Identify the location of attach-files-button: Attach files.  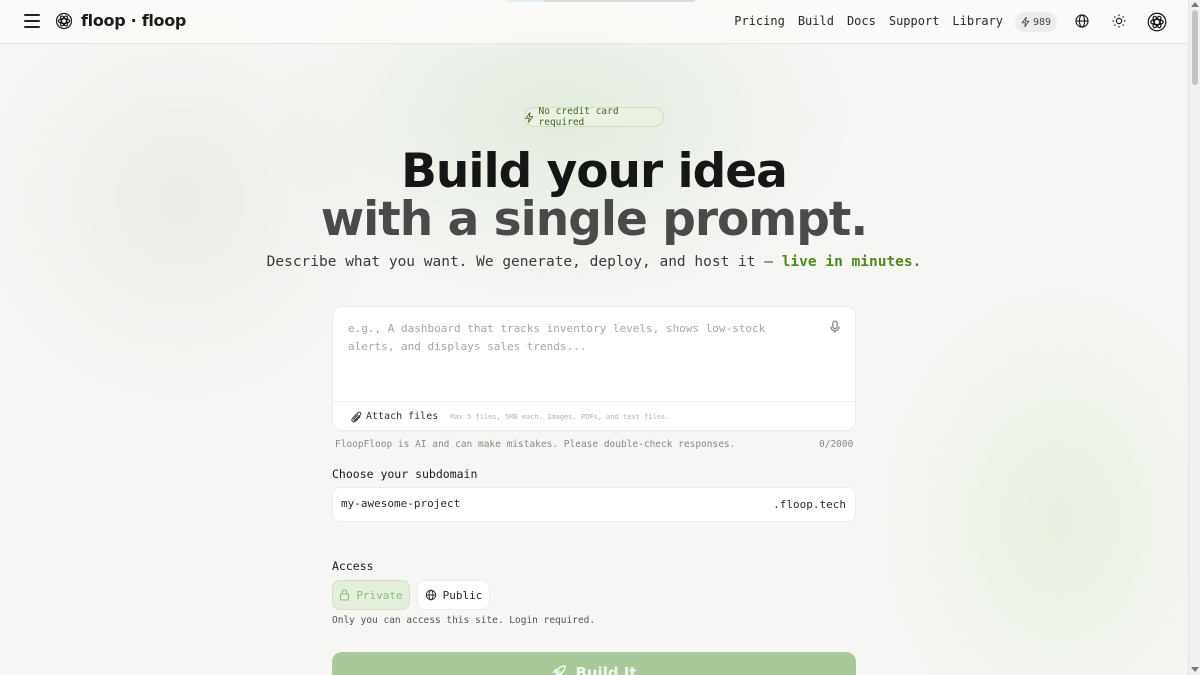
(394, 417).